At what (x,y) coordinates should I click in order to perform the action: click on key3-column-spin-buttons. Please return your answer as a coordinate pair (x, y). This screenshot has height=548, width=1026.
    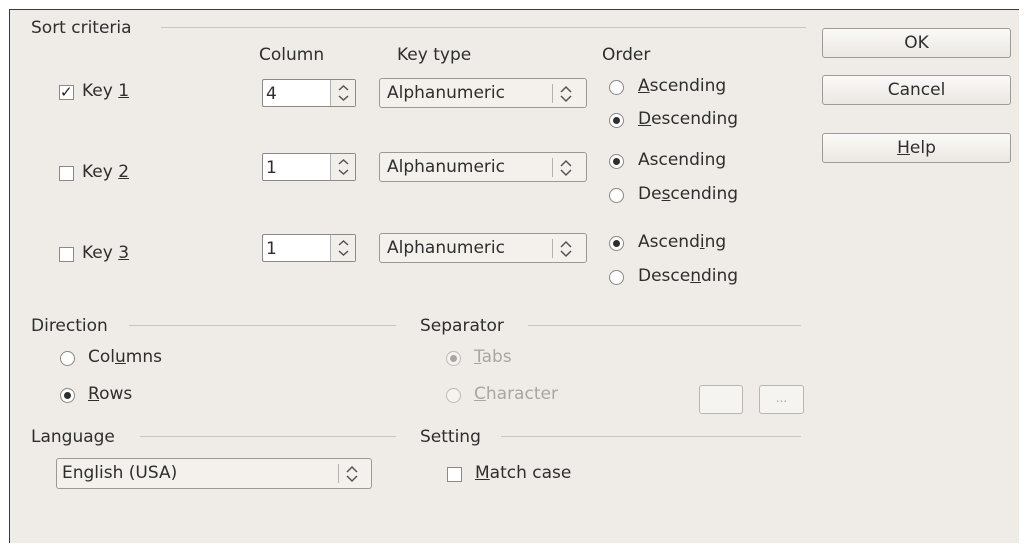
    Looking at the image, I should click on (342, 248).